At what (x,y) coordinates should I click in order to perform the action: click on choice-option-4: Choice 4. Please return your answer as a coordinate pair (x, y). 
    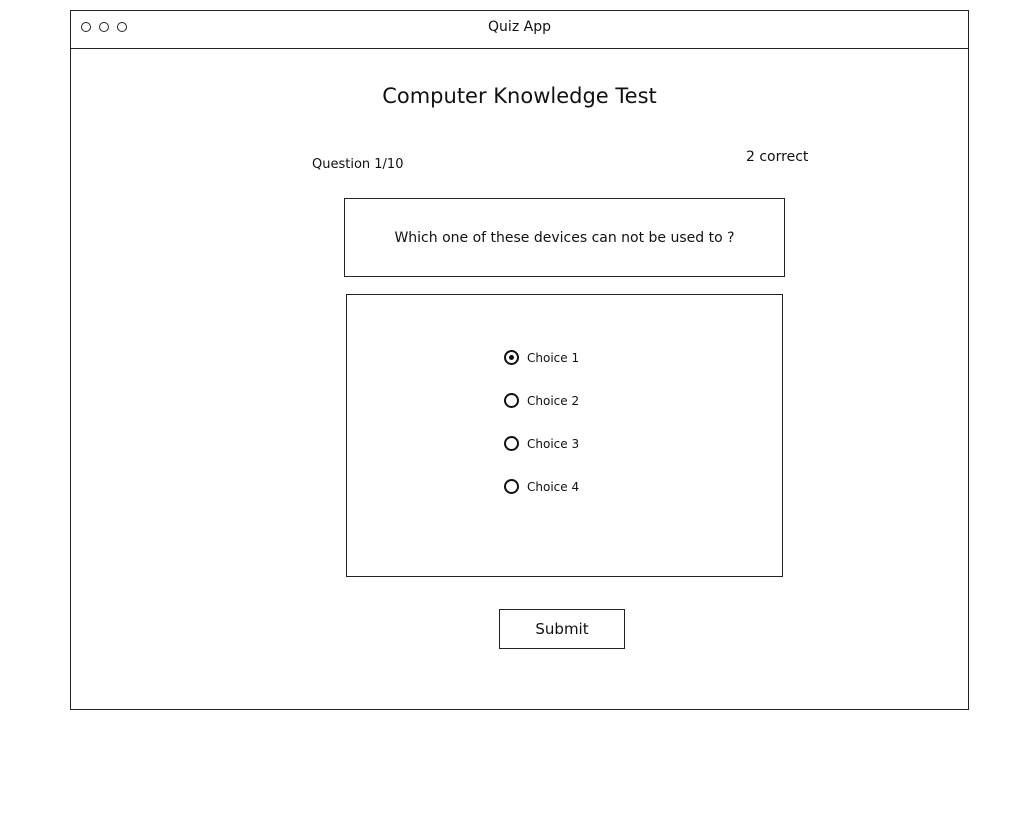
    Looking at the image, I should click on (541, 486).